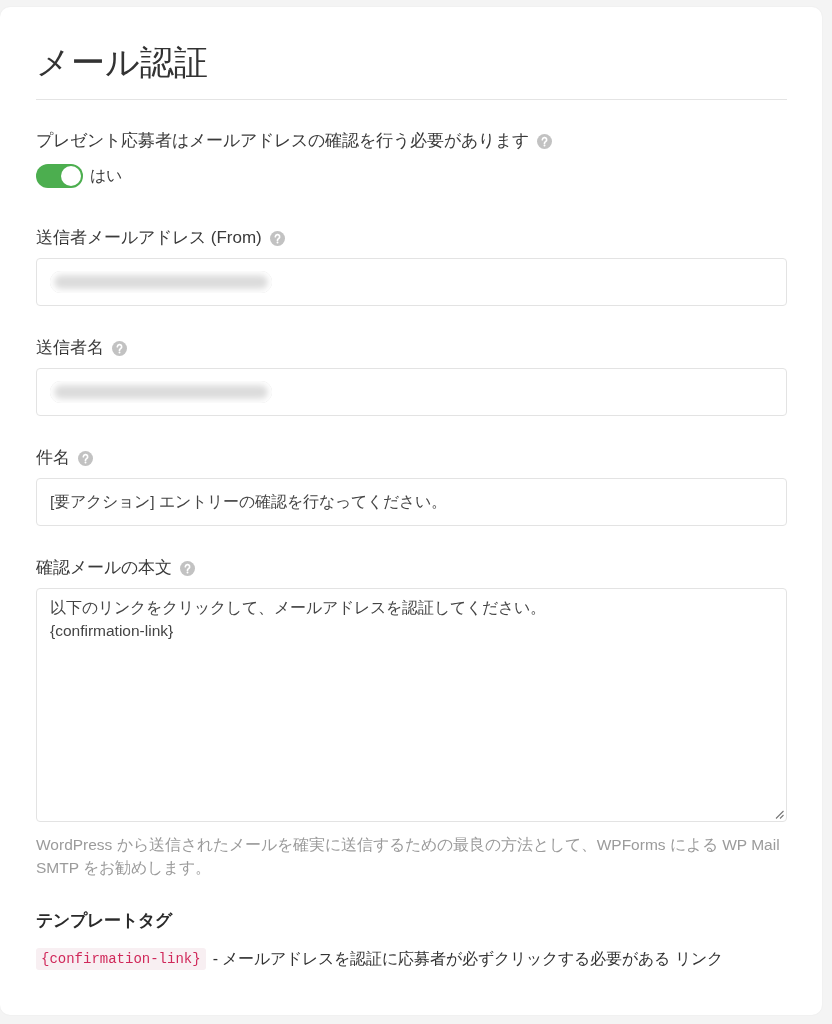 The image size is (832, 1024). Describe the element at coordinates (105, 921) in the screenshot. I see `section-heading: テンプレートタグ` at that location.